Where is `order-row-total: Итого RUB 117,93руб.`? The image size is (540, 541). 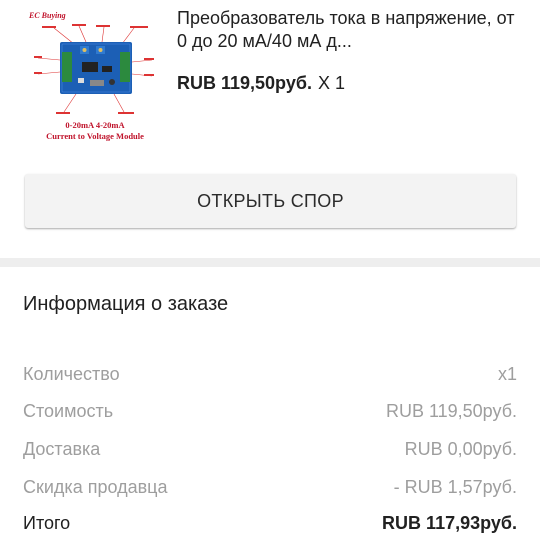 order-row-total: Итого RUB 117,93руб. is located at coordinates (270, 523).